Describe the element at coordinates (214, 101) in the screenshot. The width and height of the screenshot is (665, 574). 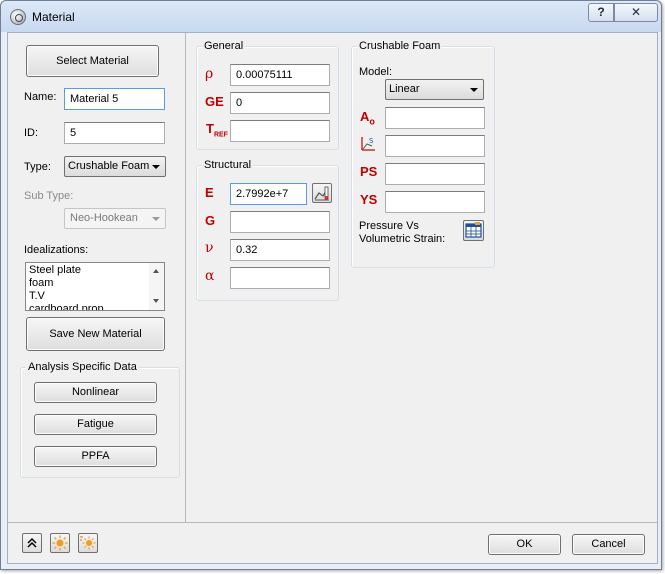
I see `ge-symbol: GE` at that location.